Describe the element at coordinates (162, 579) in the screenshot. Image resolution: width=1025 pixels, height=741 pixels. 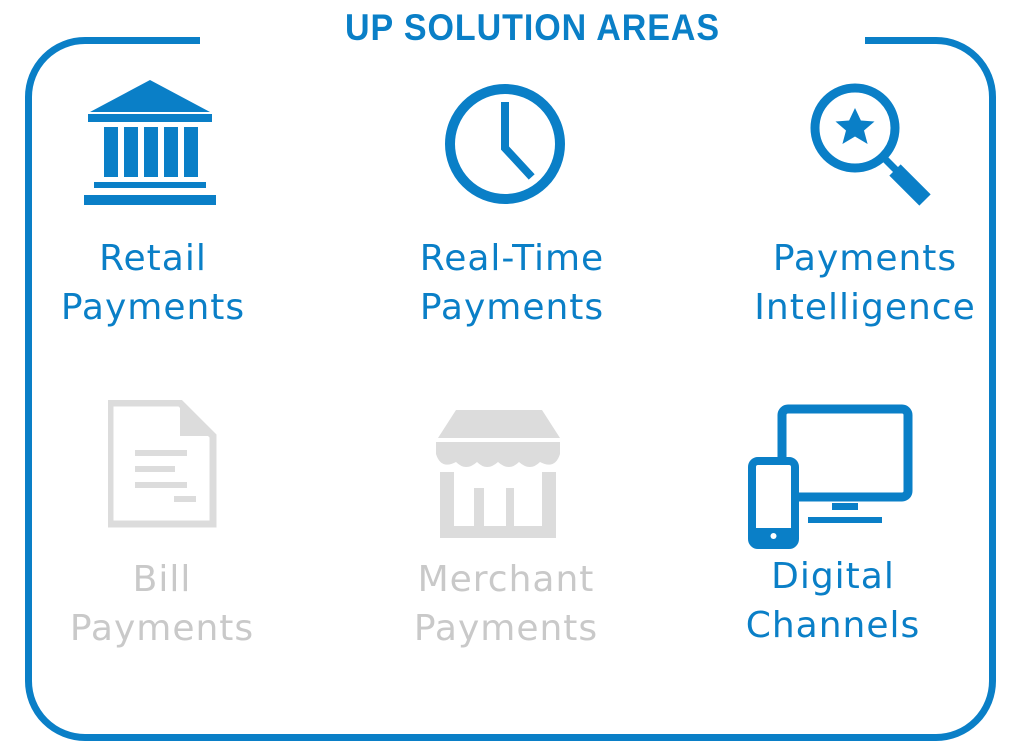
I see `tile-label-line1: Bill` at that location.